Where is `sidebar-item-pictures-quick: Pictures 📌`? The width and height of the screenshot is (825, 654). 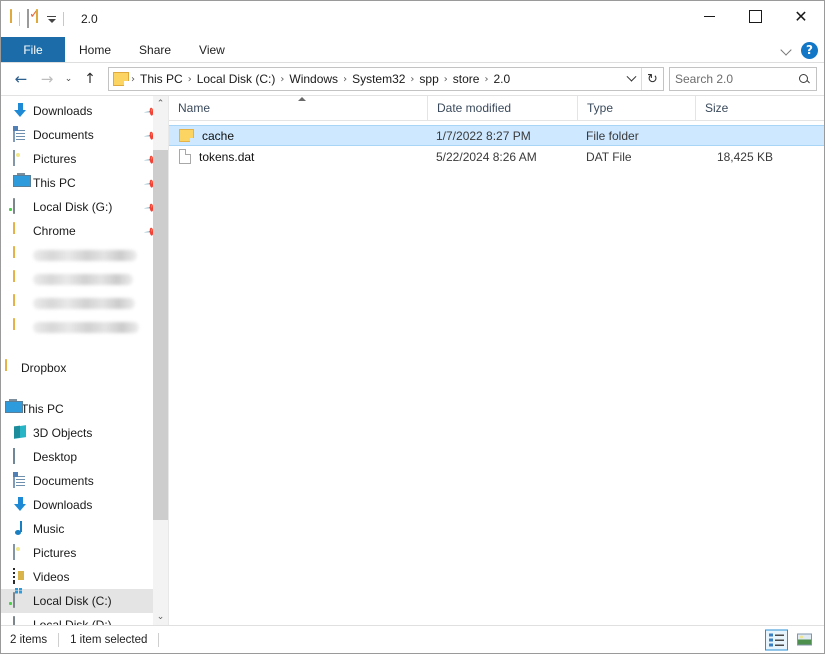 sidebar-item-pictures-quick: Pictures 📌 is located at coordinates (84, 159).